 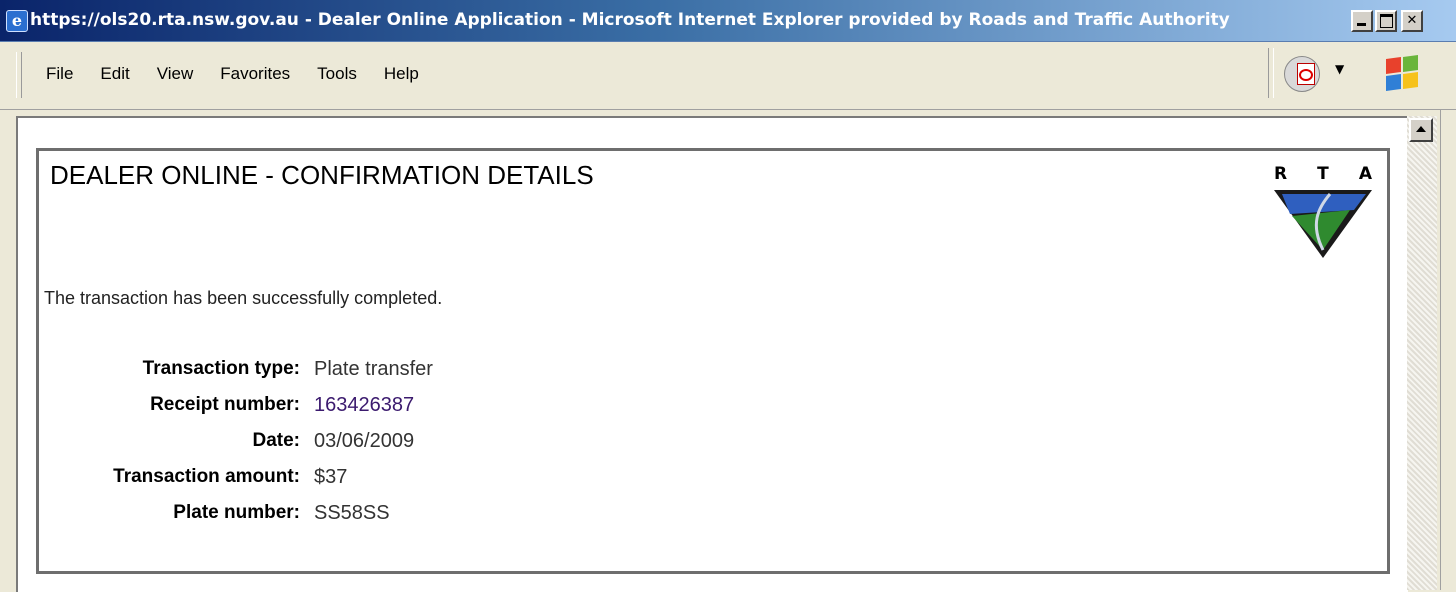 I want to click on detail-value: $37, so click(x=331, y=477).